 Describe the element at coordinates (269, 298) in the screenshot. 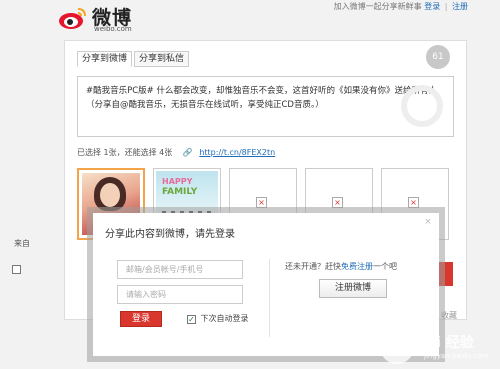

I see `modal-divider` at that location.